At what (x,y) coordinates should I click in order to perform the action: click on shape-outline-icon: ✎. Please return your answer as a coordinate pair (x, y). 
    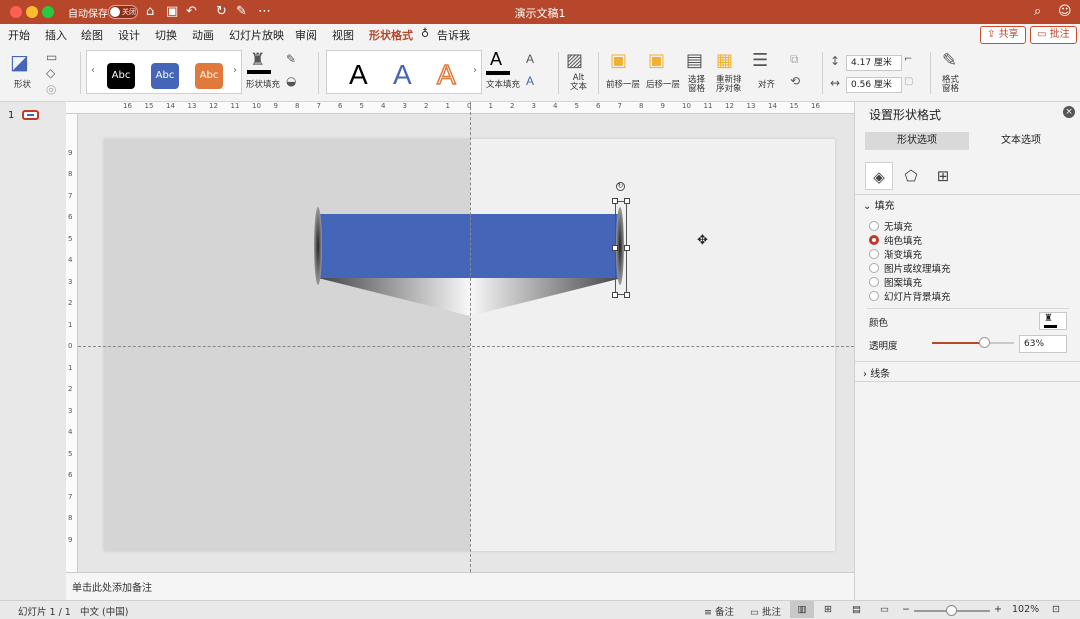
    Looking at the image, I should click on (291, 59).